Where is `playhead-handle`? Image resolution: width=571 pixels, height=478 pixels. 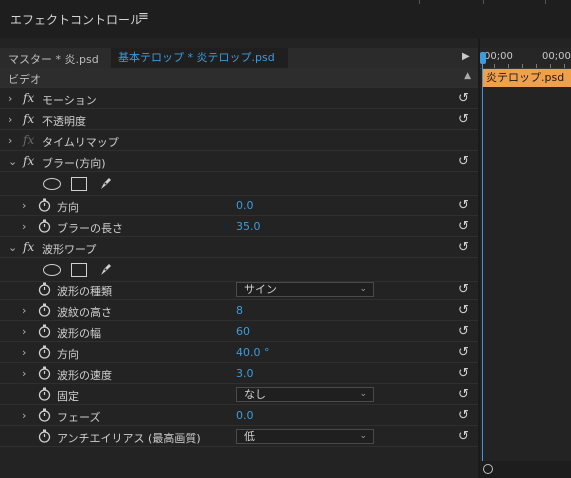
playhead-handle is located at coordinates (483, 58).